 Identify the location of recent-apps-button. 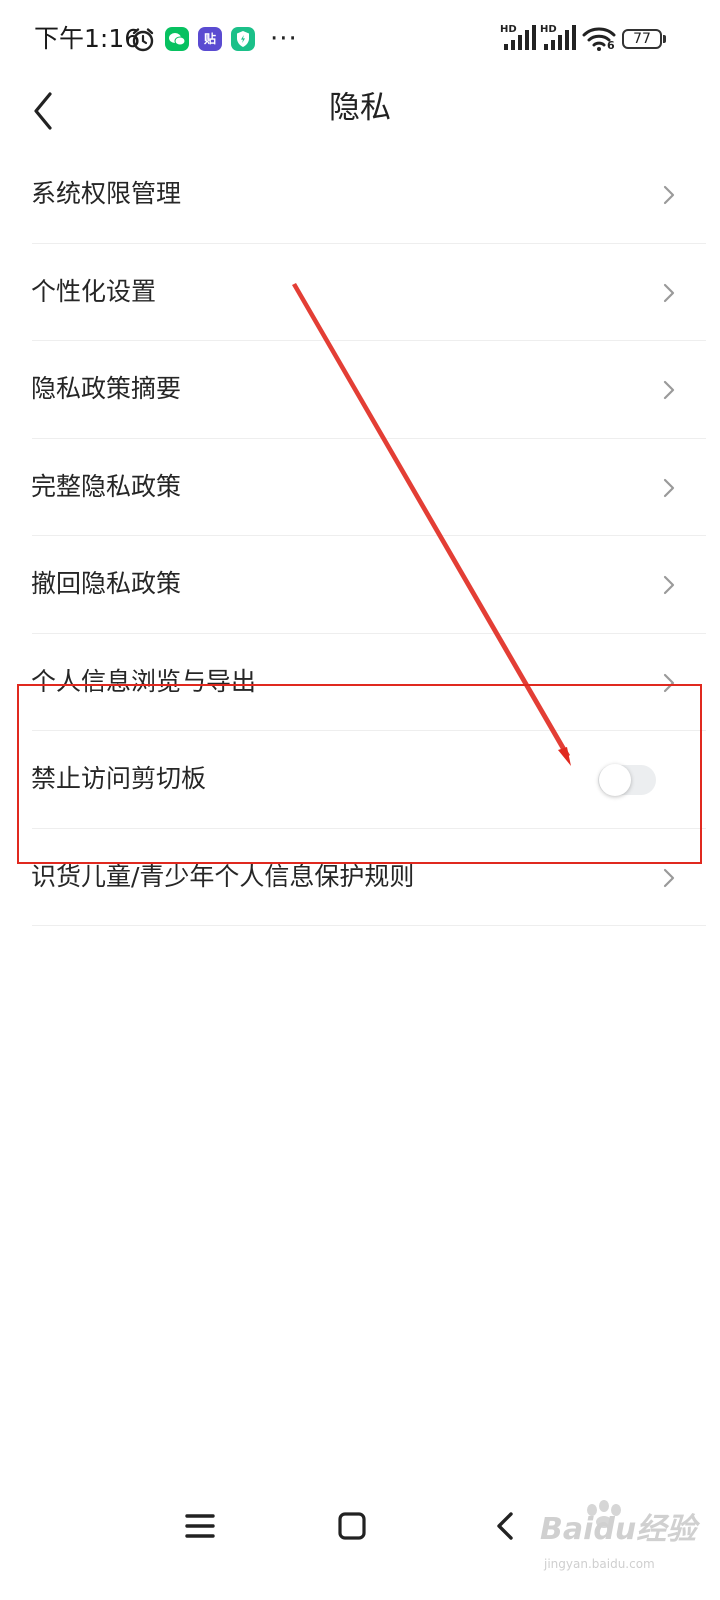
(200, 1526).